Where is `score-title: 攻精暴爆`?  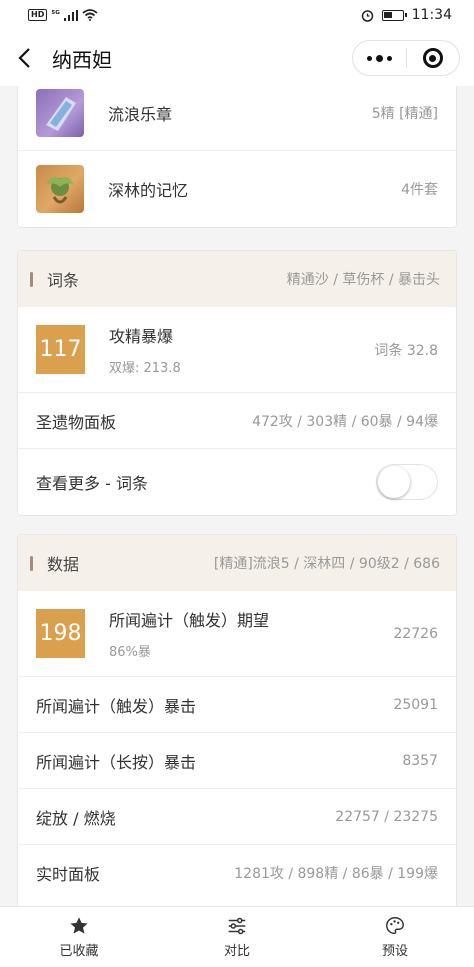
score-title: 攻精暴爆 is located at coordinates (141, 336).